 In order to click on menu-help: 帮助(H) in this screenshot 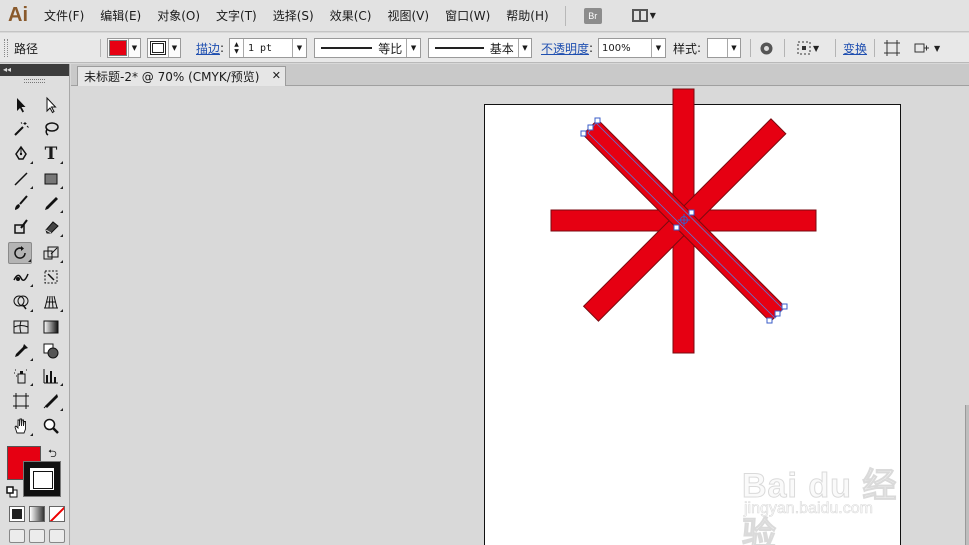, I will do `click(527, 16)`.